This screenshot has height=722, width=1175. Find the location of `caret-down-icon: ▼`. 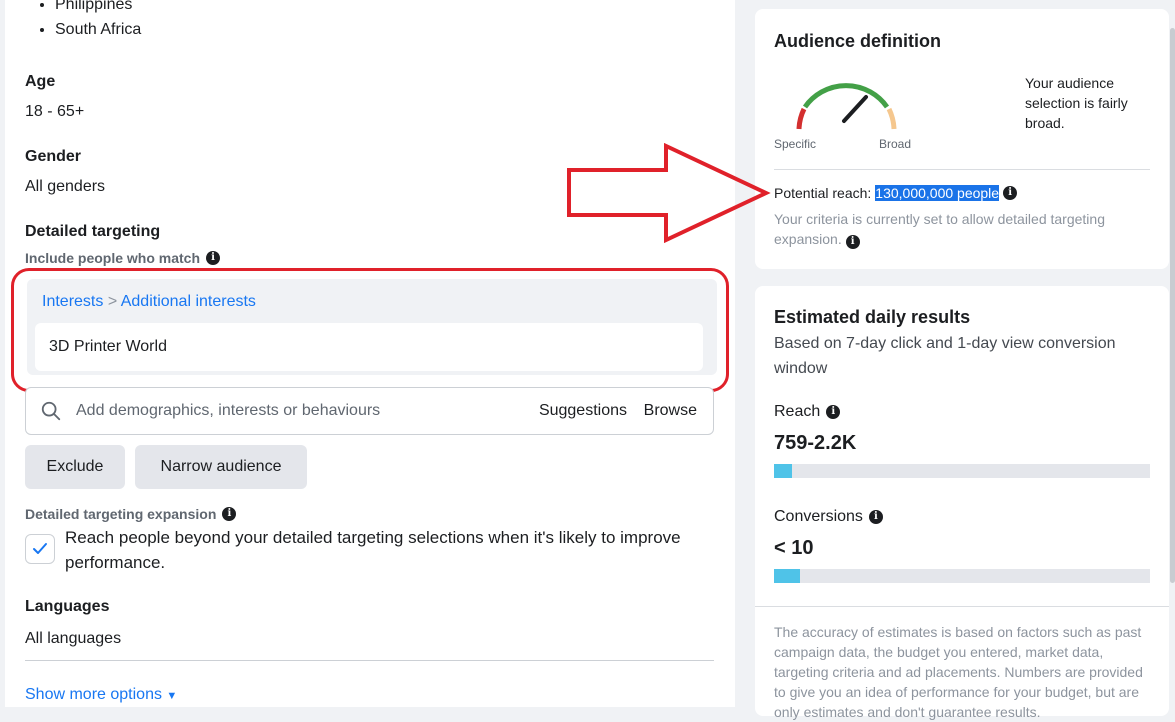

caret-down-icon: ▼ is located at coordinates (172, 696).